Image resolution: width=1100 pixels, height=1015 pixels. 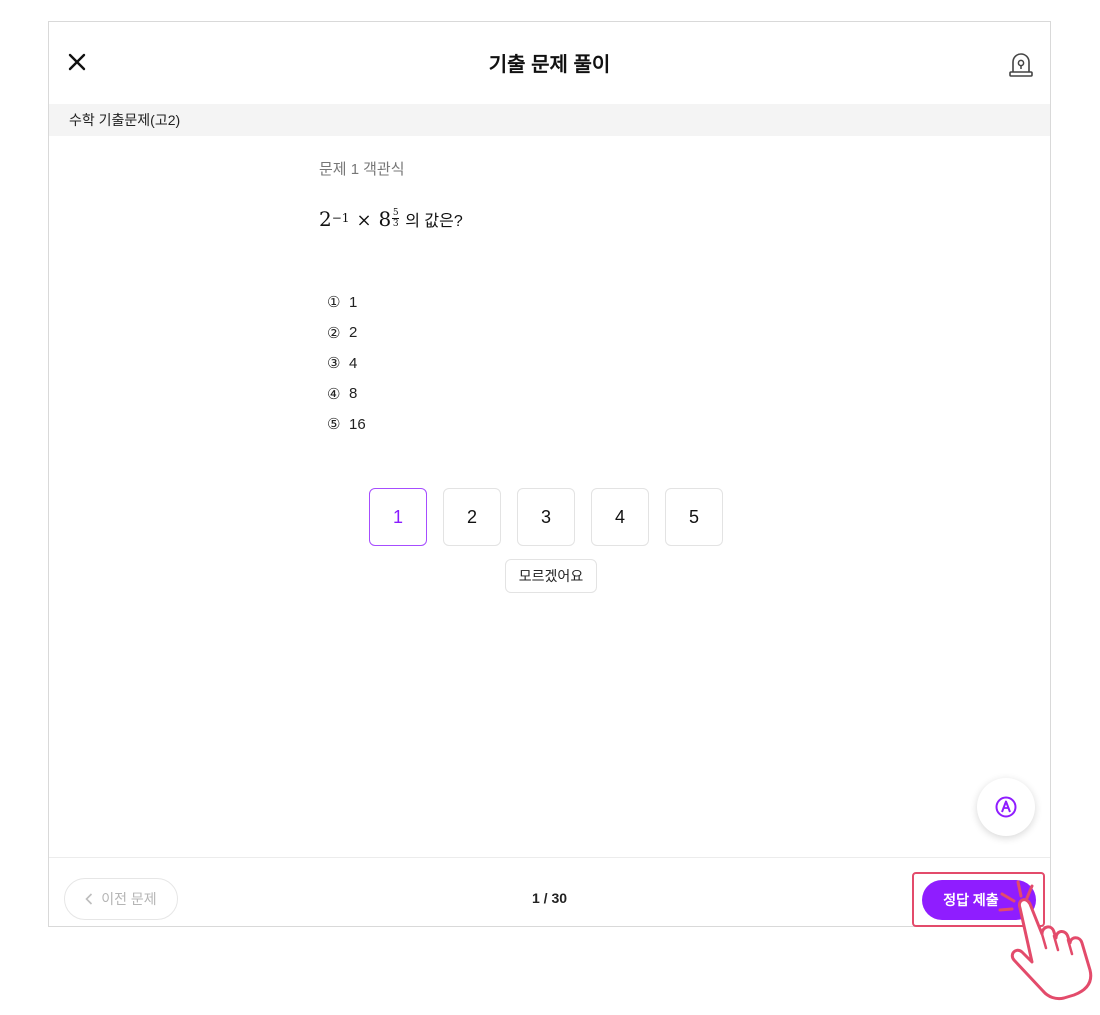 What do you see at coordinates (569, 168) in the screenshot?
I see `question-meta: 문제 1 객관식` at bounding box center [569, 168].